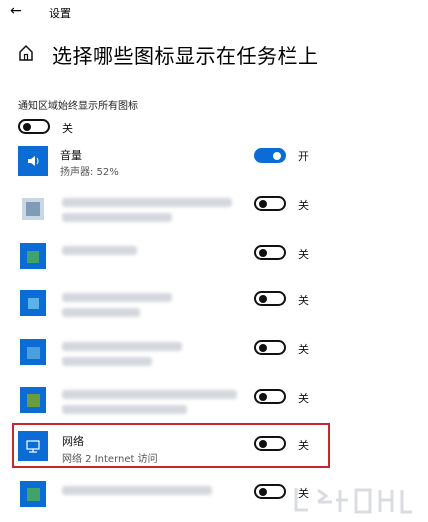 The height and width of the screenshot is (522, 428). What do you see at coordinates (270, 443) in the screenshot?
I see `network-toggle` at bounding box center [270, 443].